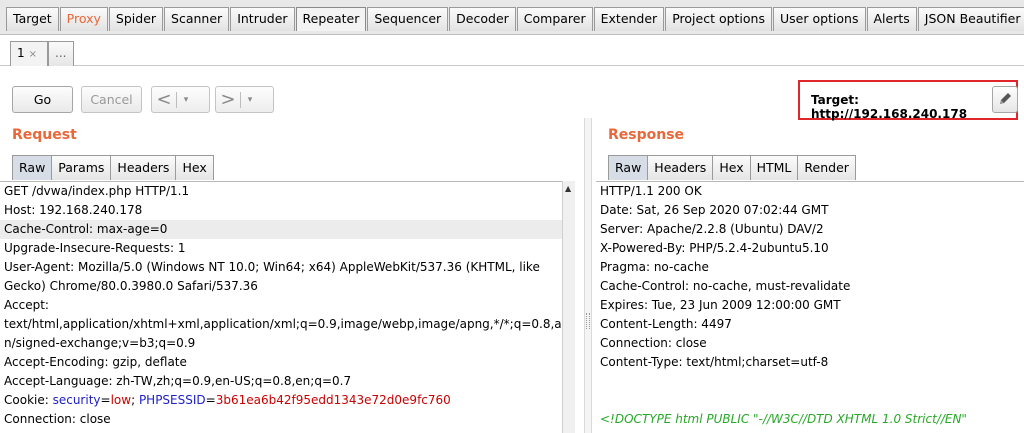 Image resolution: width=1024 pixels, height=433 pixels. Describe the element at coordinates (889, 107) in the screenshot. I see `target-label: Target: http://192.168.240.178` at that location.